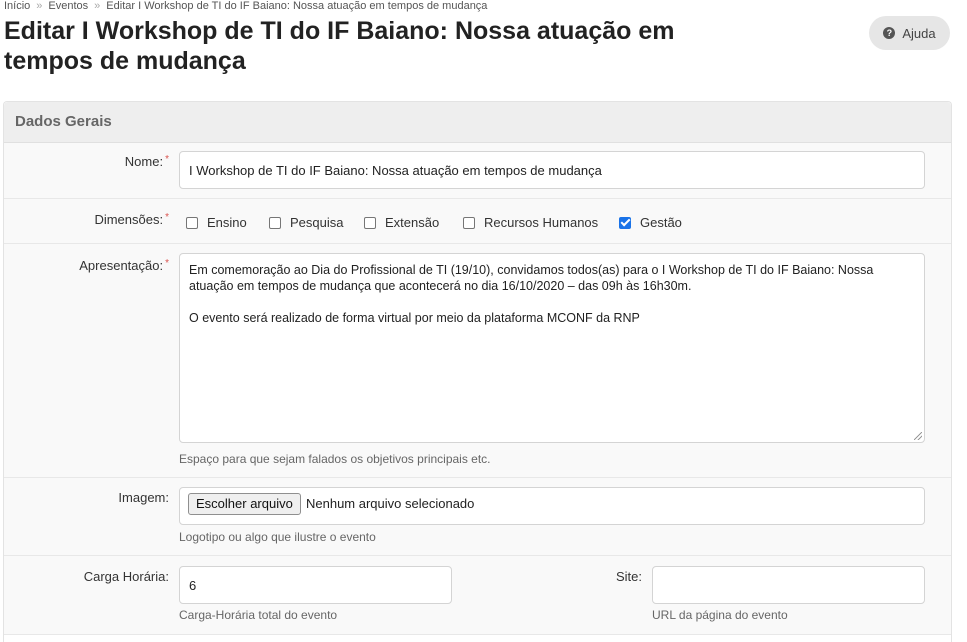  What do you see at coordinates (390, 503) in the screenshot?
I see `file-status: Nenhum arquivo selecionado` at bounding box center [390, 503].